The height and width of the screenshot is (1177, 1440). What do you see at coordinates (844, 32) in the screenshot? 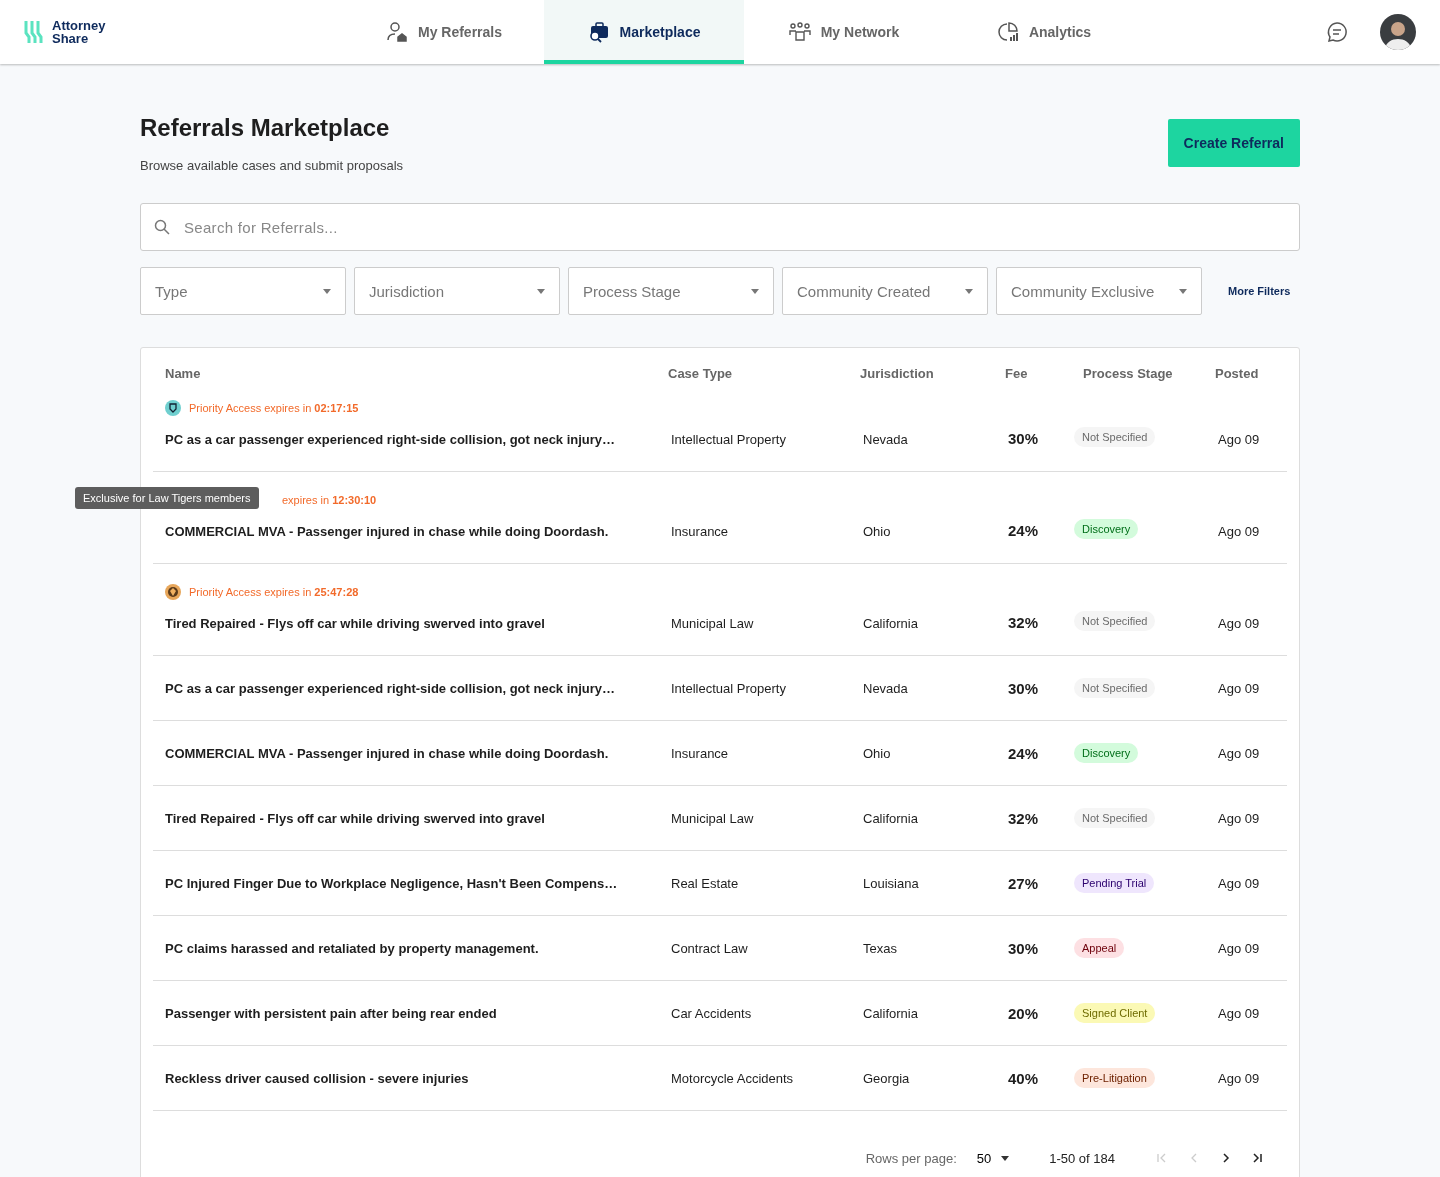
I see `nav-tab: My Network` at bounding box center [844, 32].